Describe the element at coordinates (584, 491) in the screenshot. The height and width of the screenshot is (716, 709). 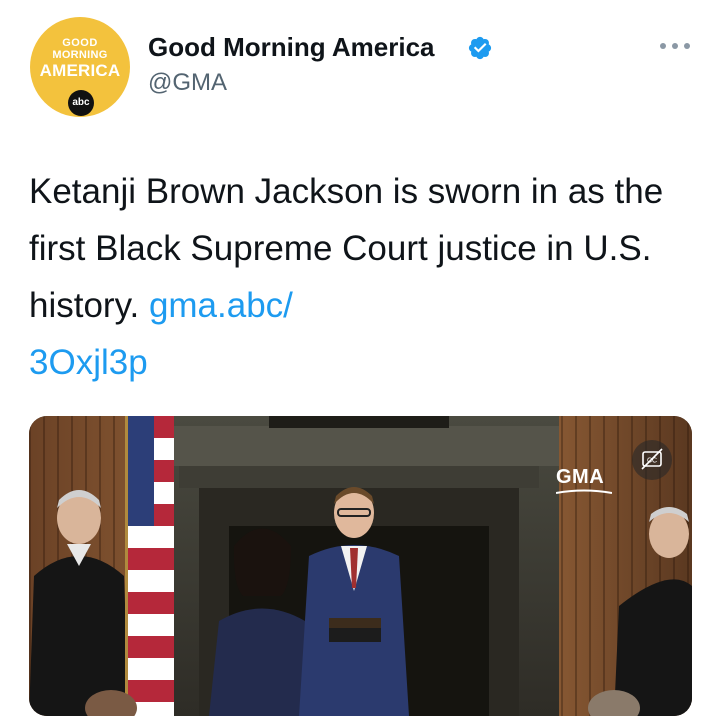
I see `gma-watermark-swoosh` at that location.